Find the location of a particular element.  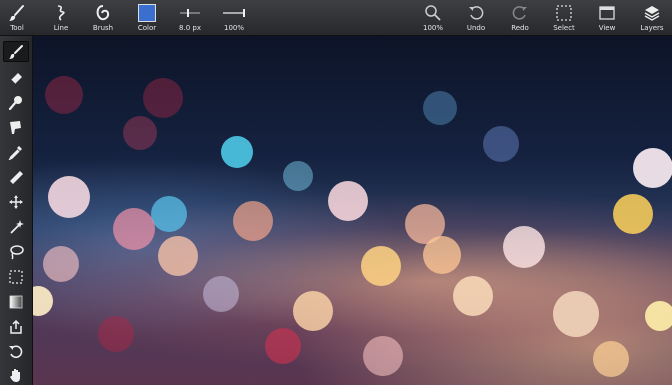

tool-button: Tool is located at coordinates (17, 18).